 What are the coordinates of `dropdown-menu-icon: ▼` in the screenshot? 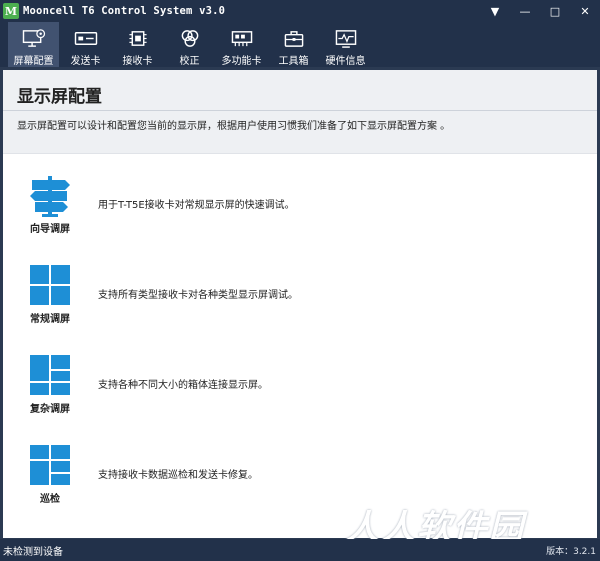 It's located at (495, 11).